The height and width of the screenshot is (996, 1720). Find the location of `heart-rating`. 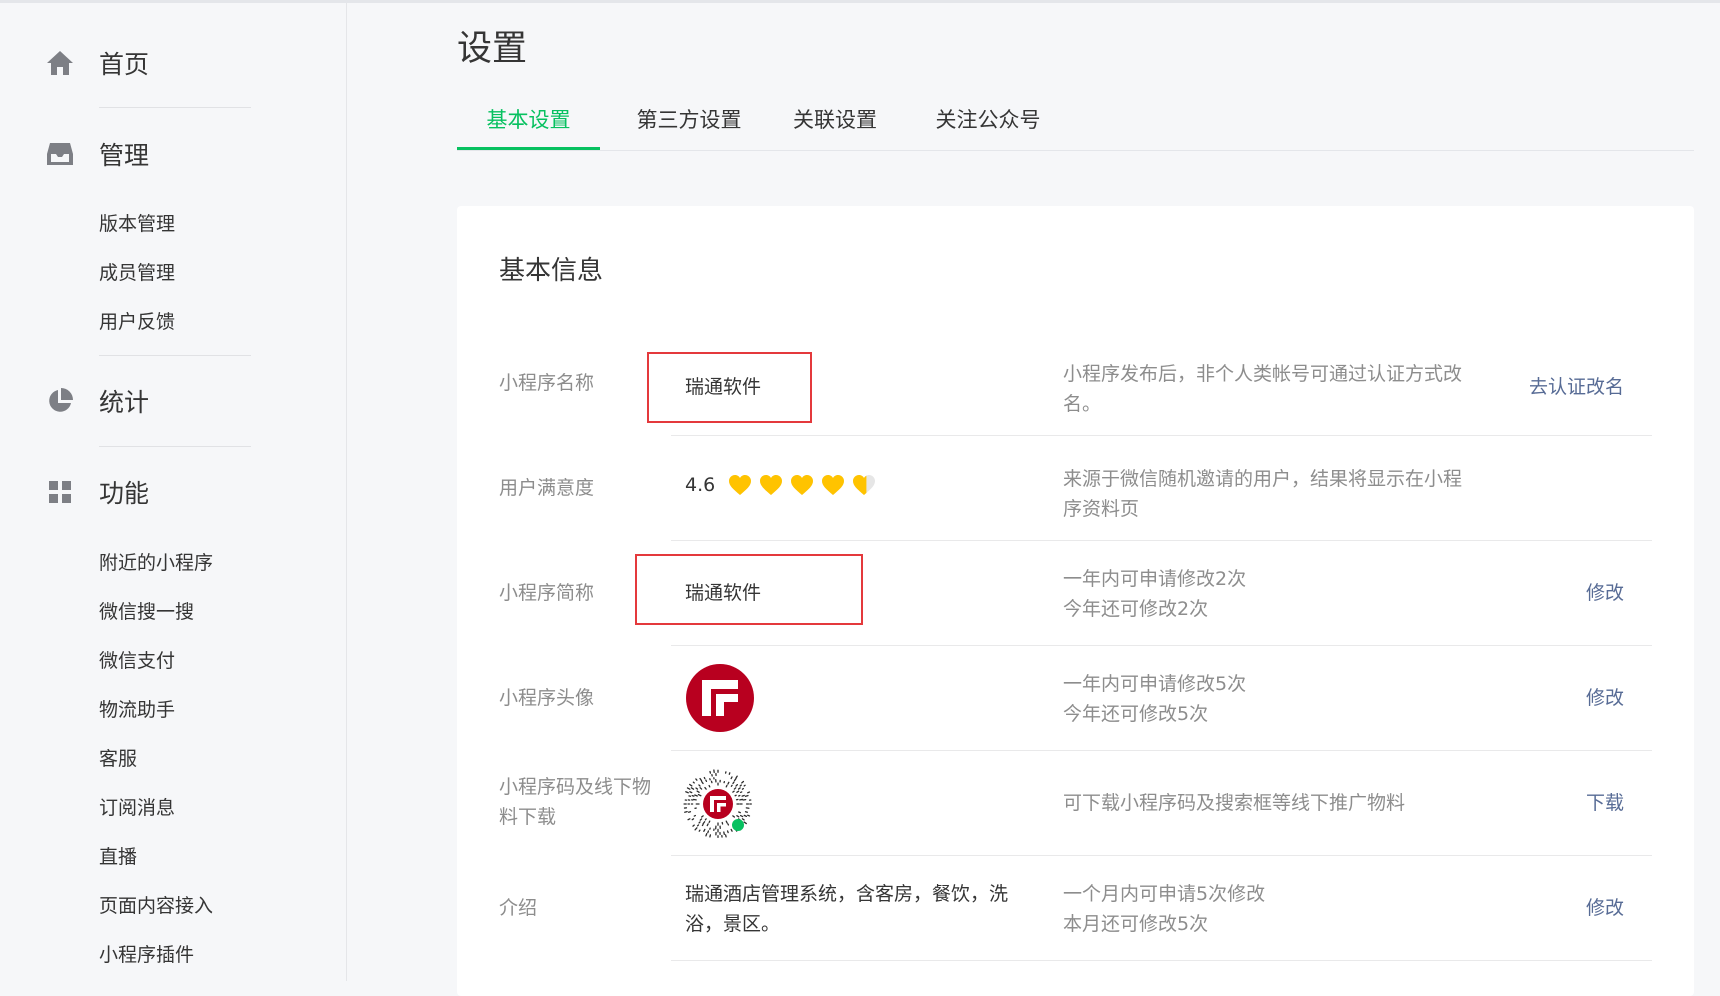

heart-rating is located at coordinates (802, 485).